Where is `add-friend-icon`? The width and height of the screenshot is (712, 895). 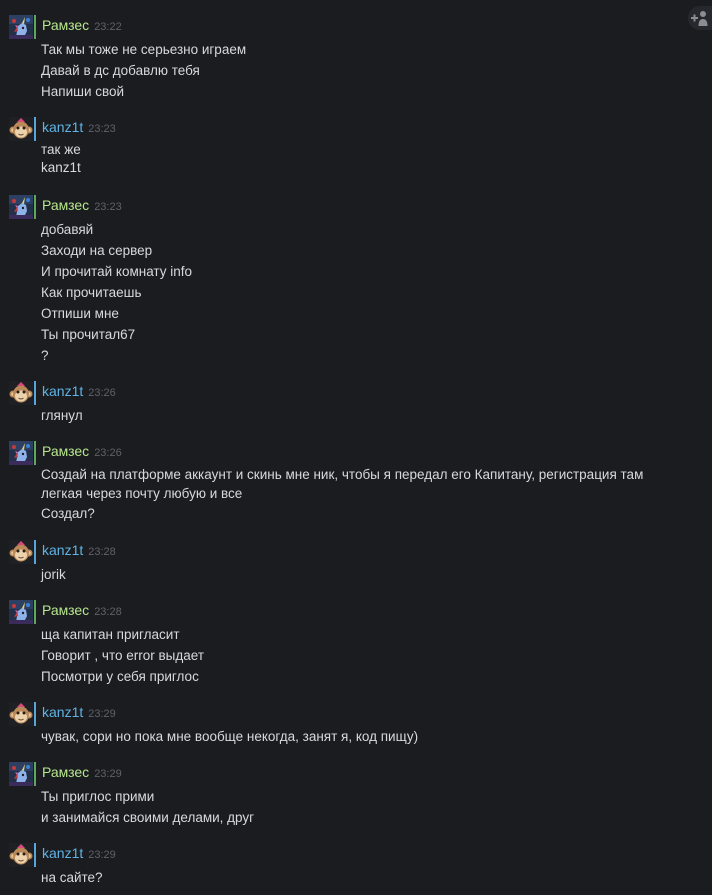 add-friend-icon is located at coordinates (700, 18).